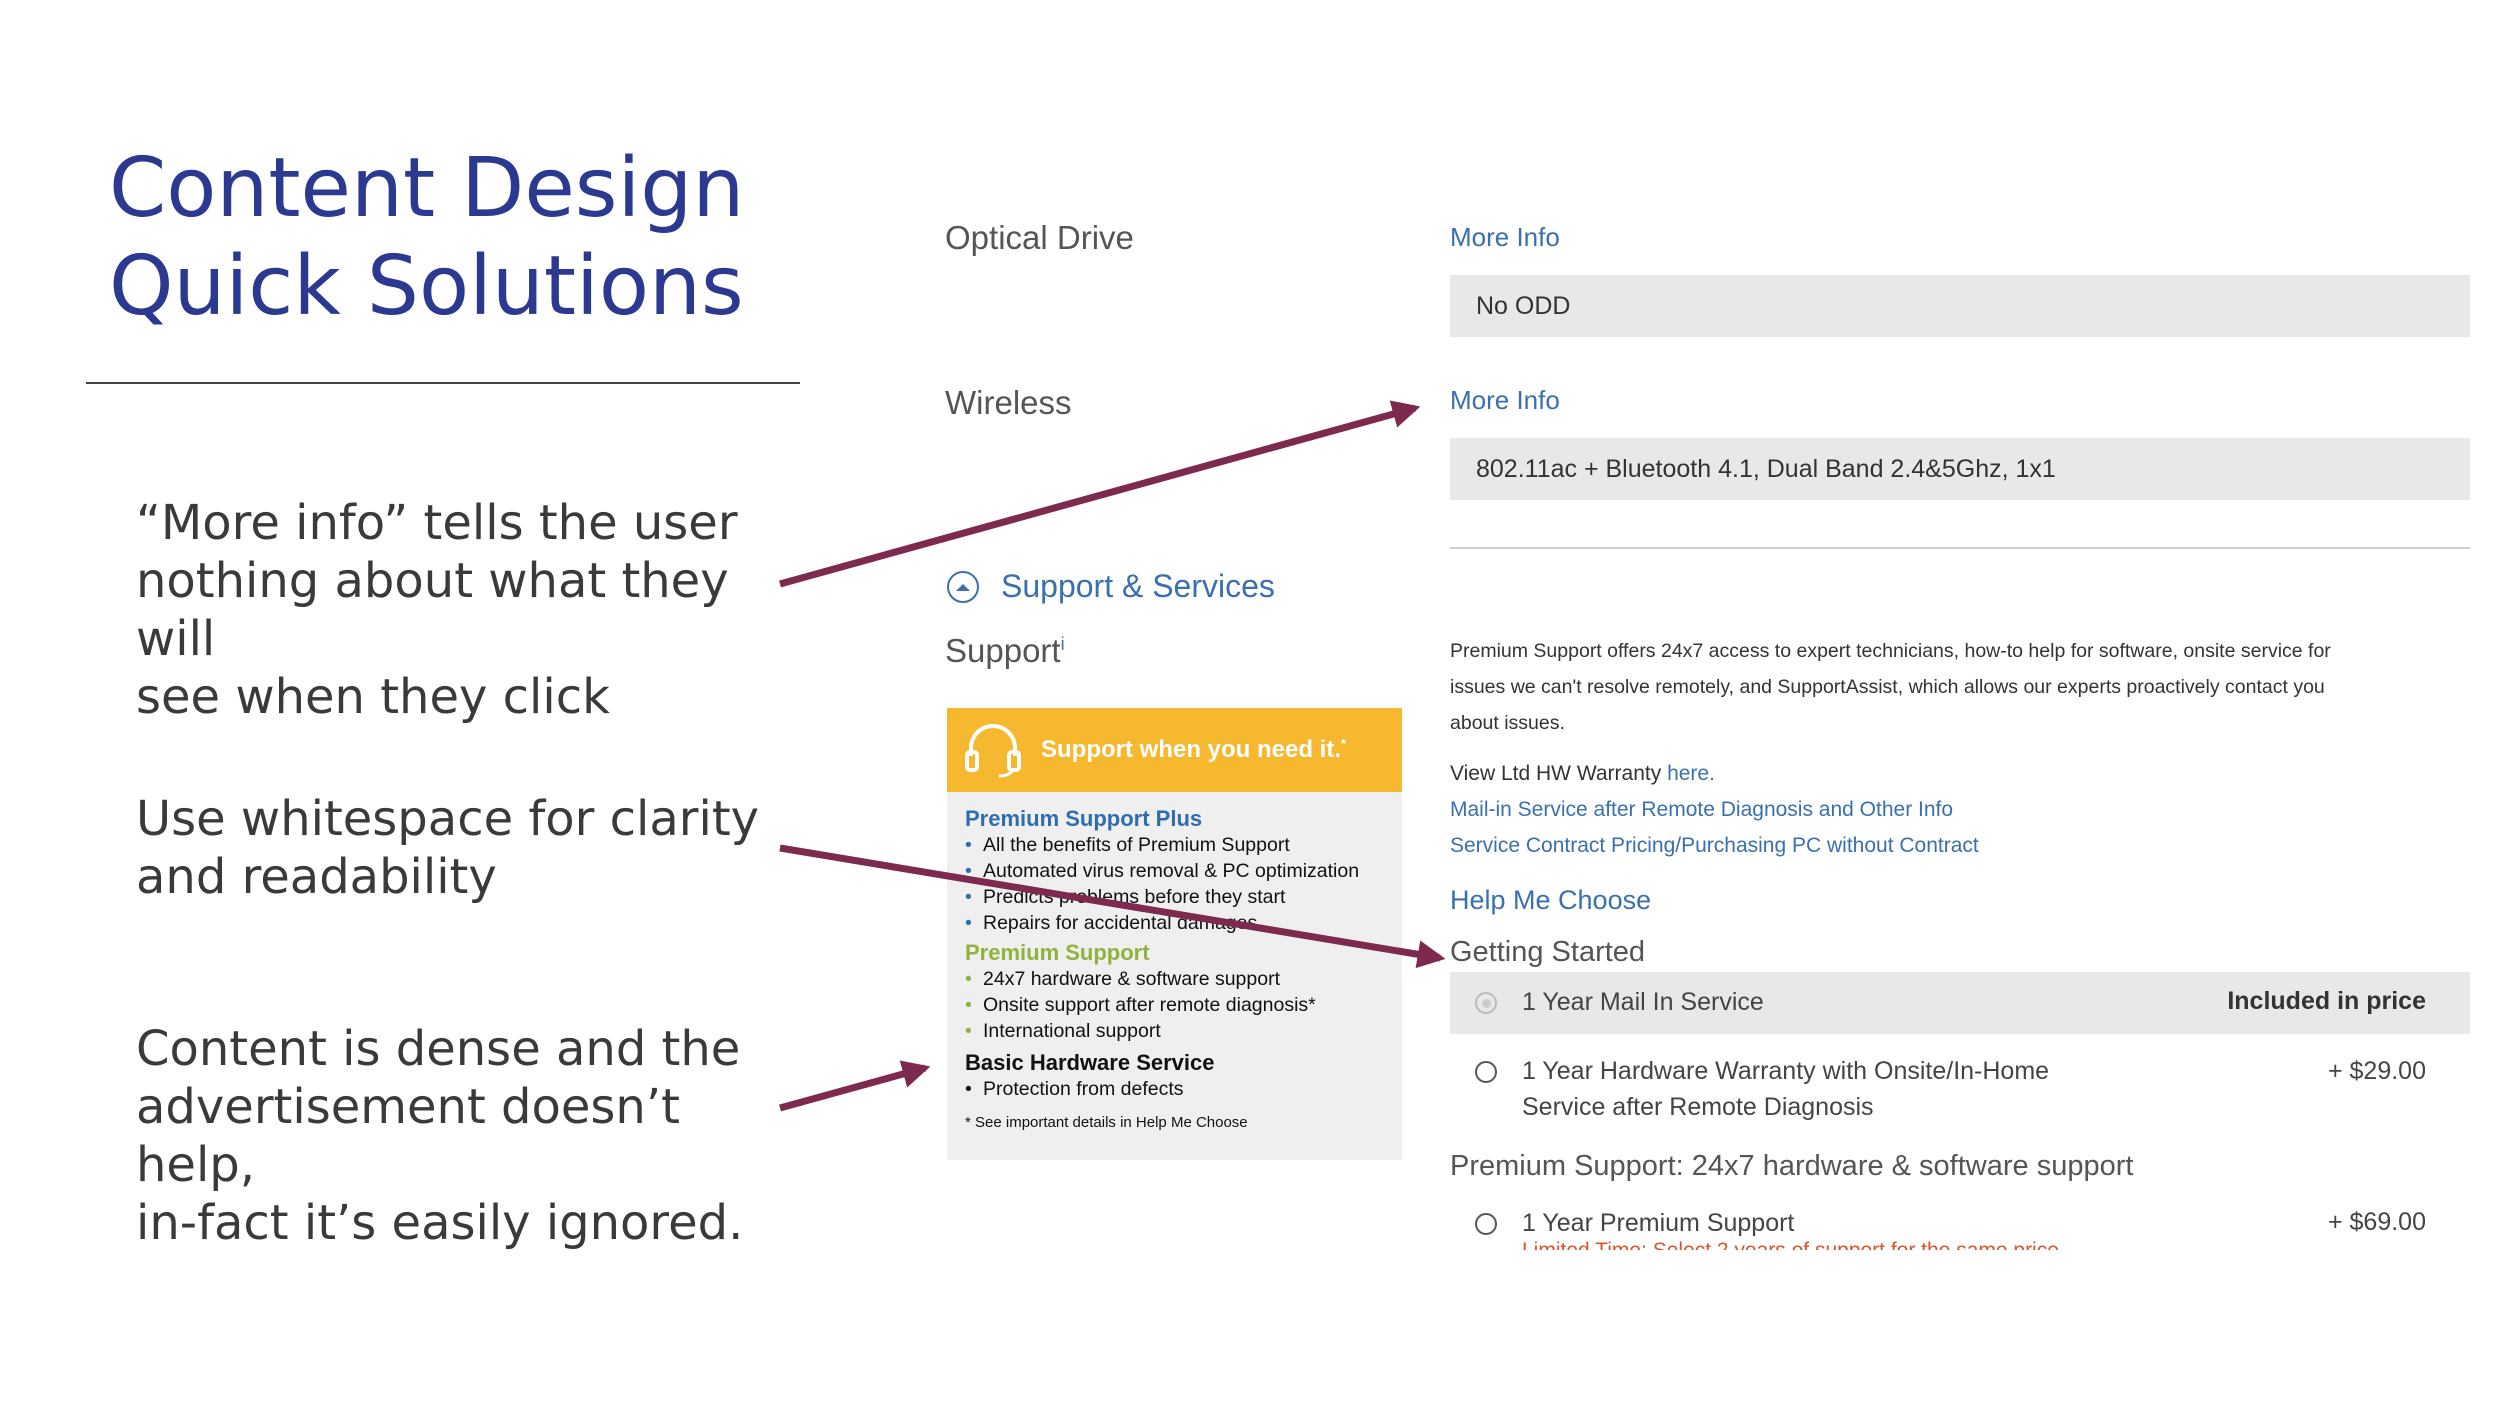 The width and height of the screenshot is (2500, 1406). I want to click on support-services-toggle: Support & Services, so click(1111, 586).